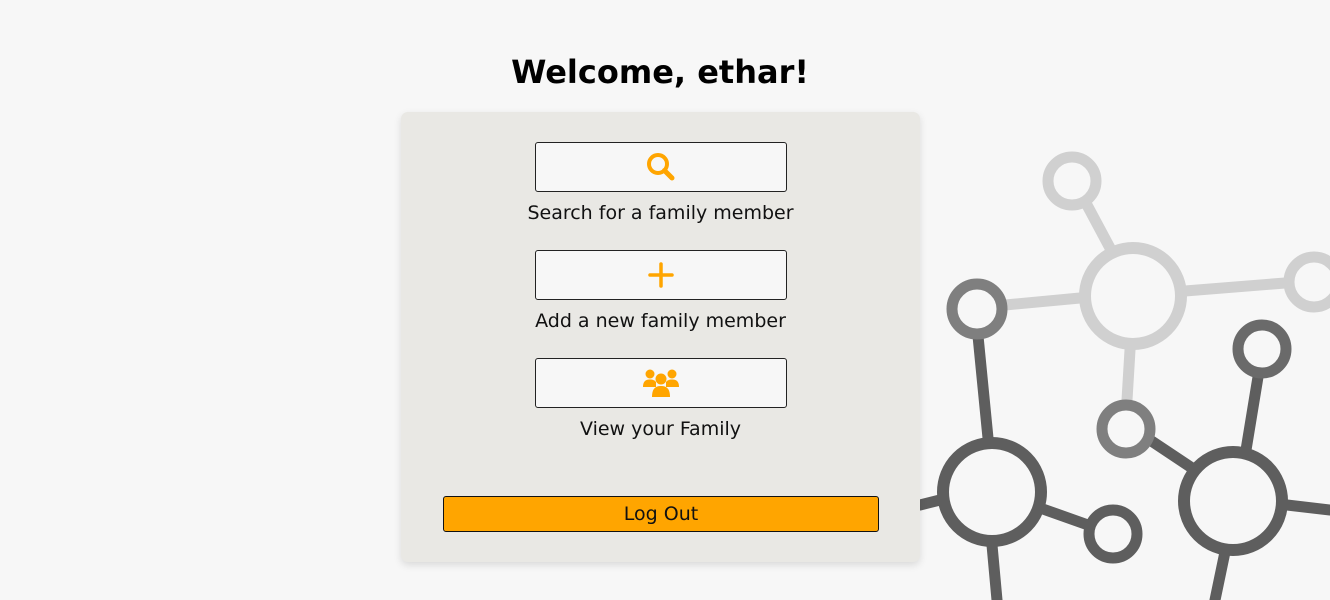 The width and height of the screenshot is (1330, 600). What do you see at coordinates (660, 213) in the screenshot?
I see `search-family-member-label: Search for a family member` at bounding box center [660, 213].